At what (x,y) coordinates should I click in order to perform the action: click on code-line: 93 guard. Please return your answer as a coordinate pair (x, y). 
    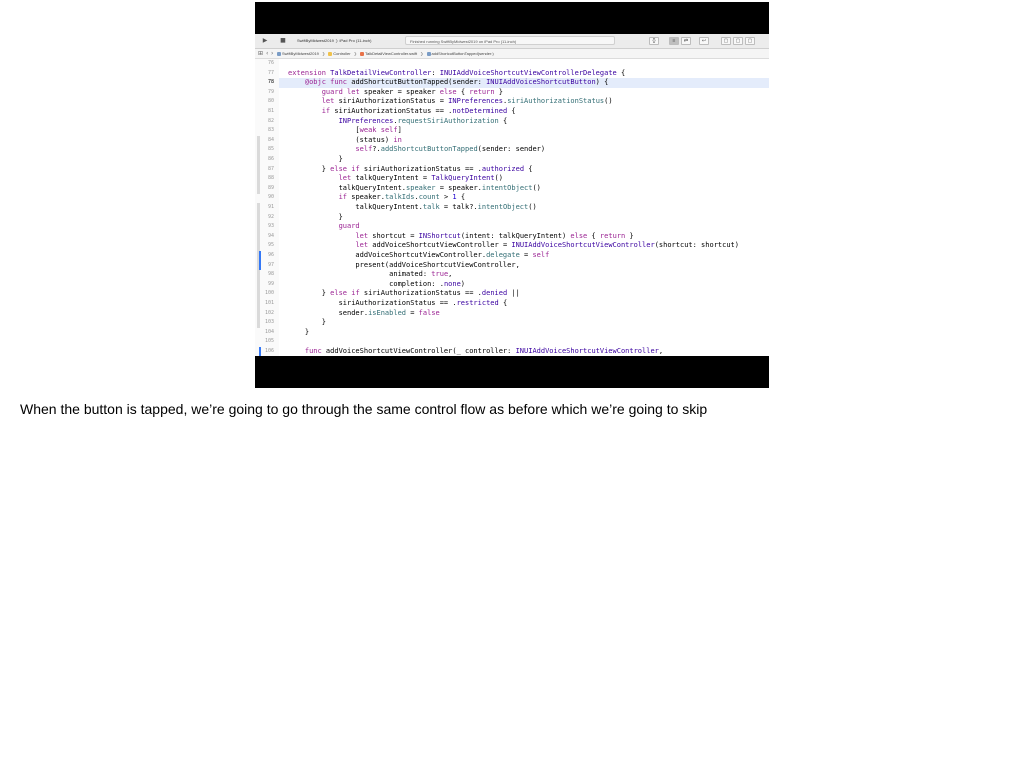
    Looking at the image, I should click on (518, 227).